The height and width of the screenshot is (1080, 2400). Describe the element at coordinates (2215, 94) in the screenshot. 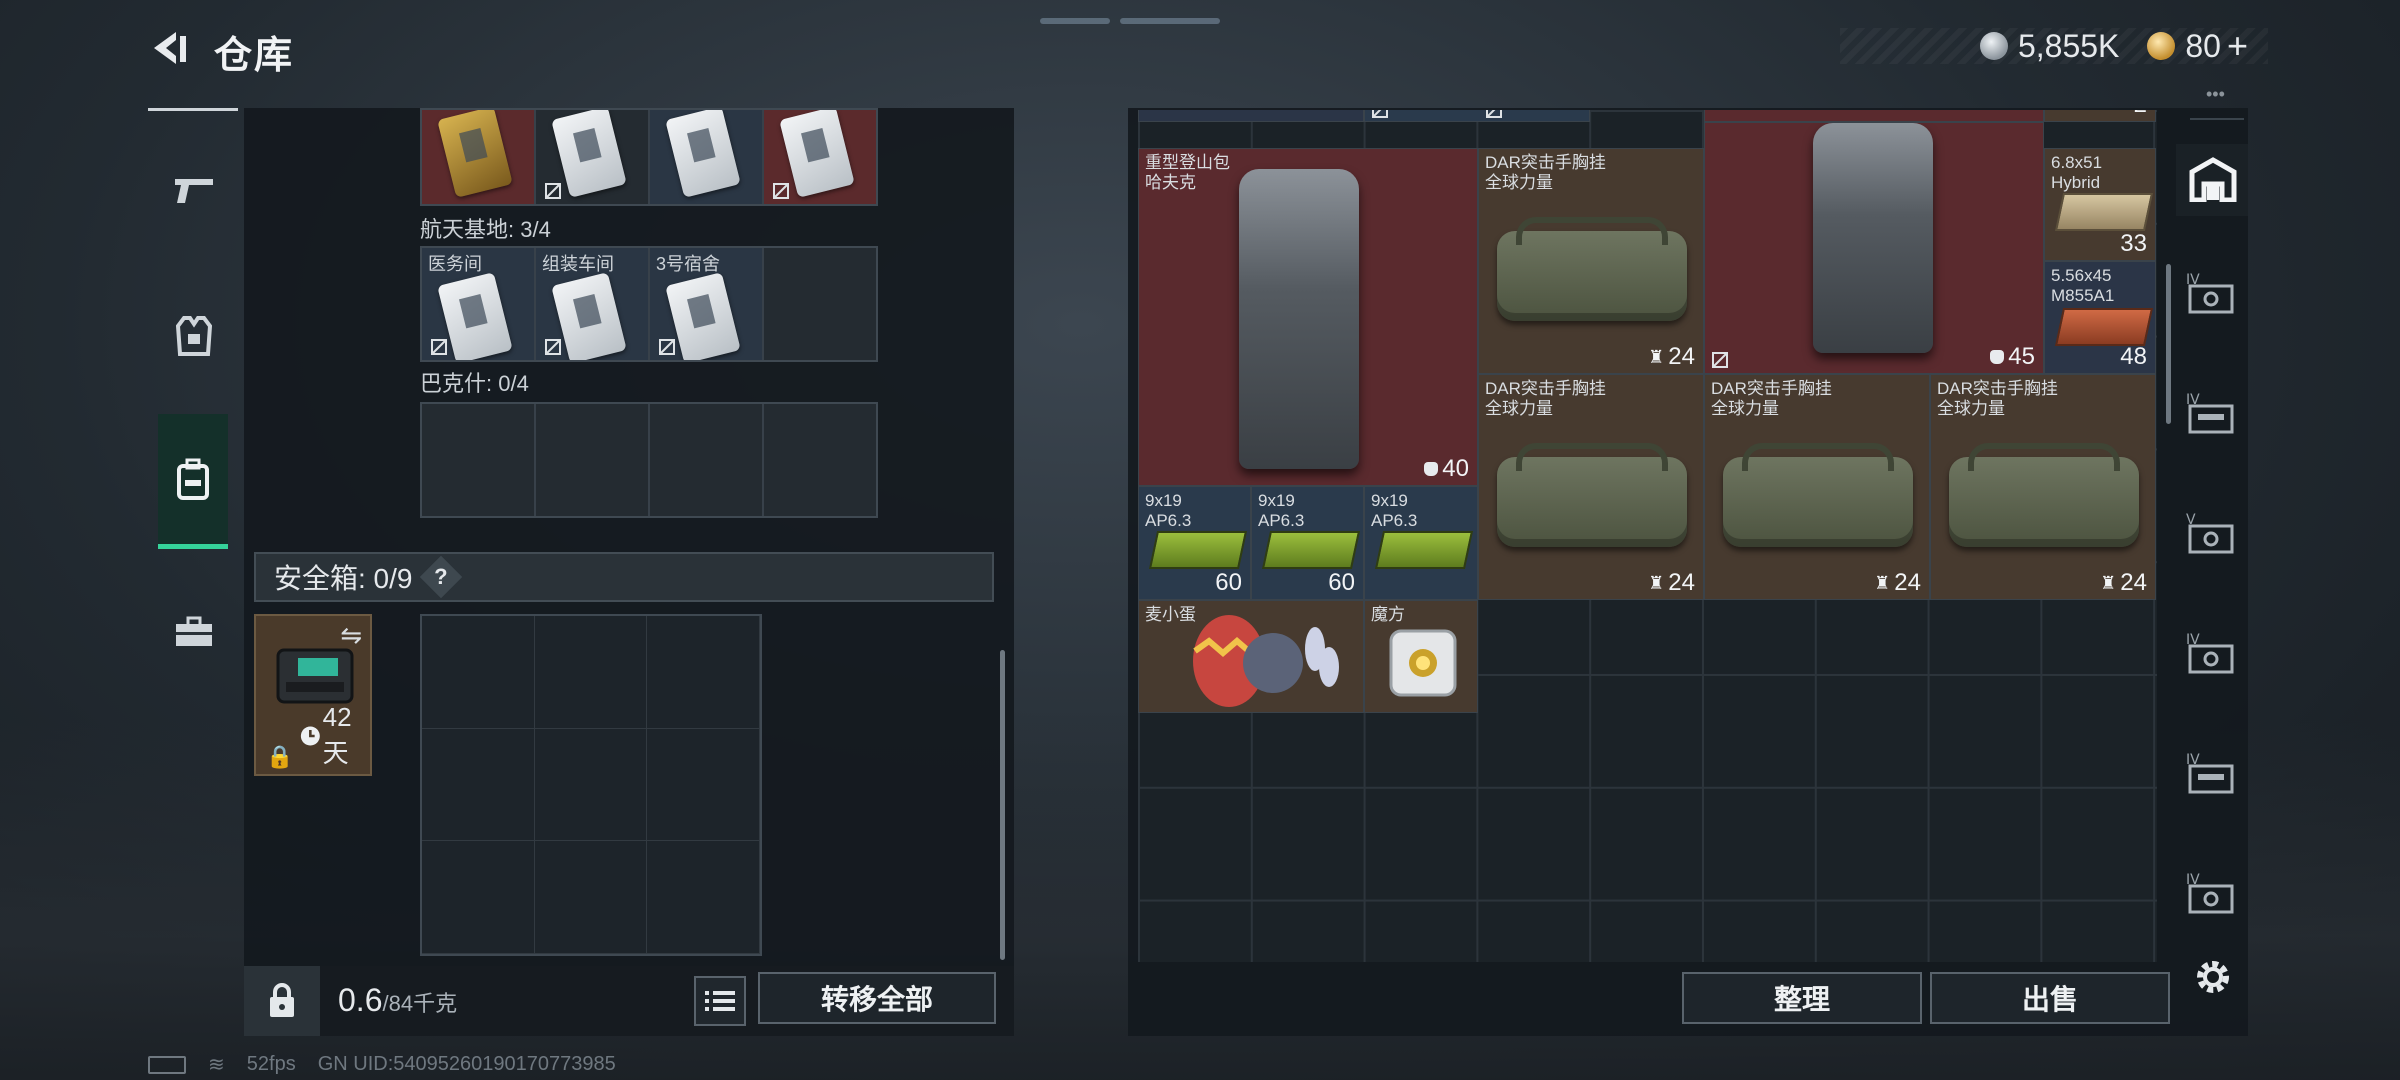

I see `more-dots-icon: •••` at that location.